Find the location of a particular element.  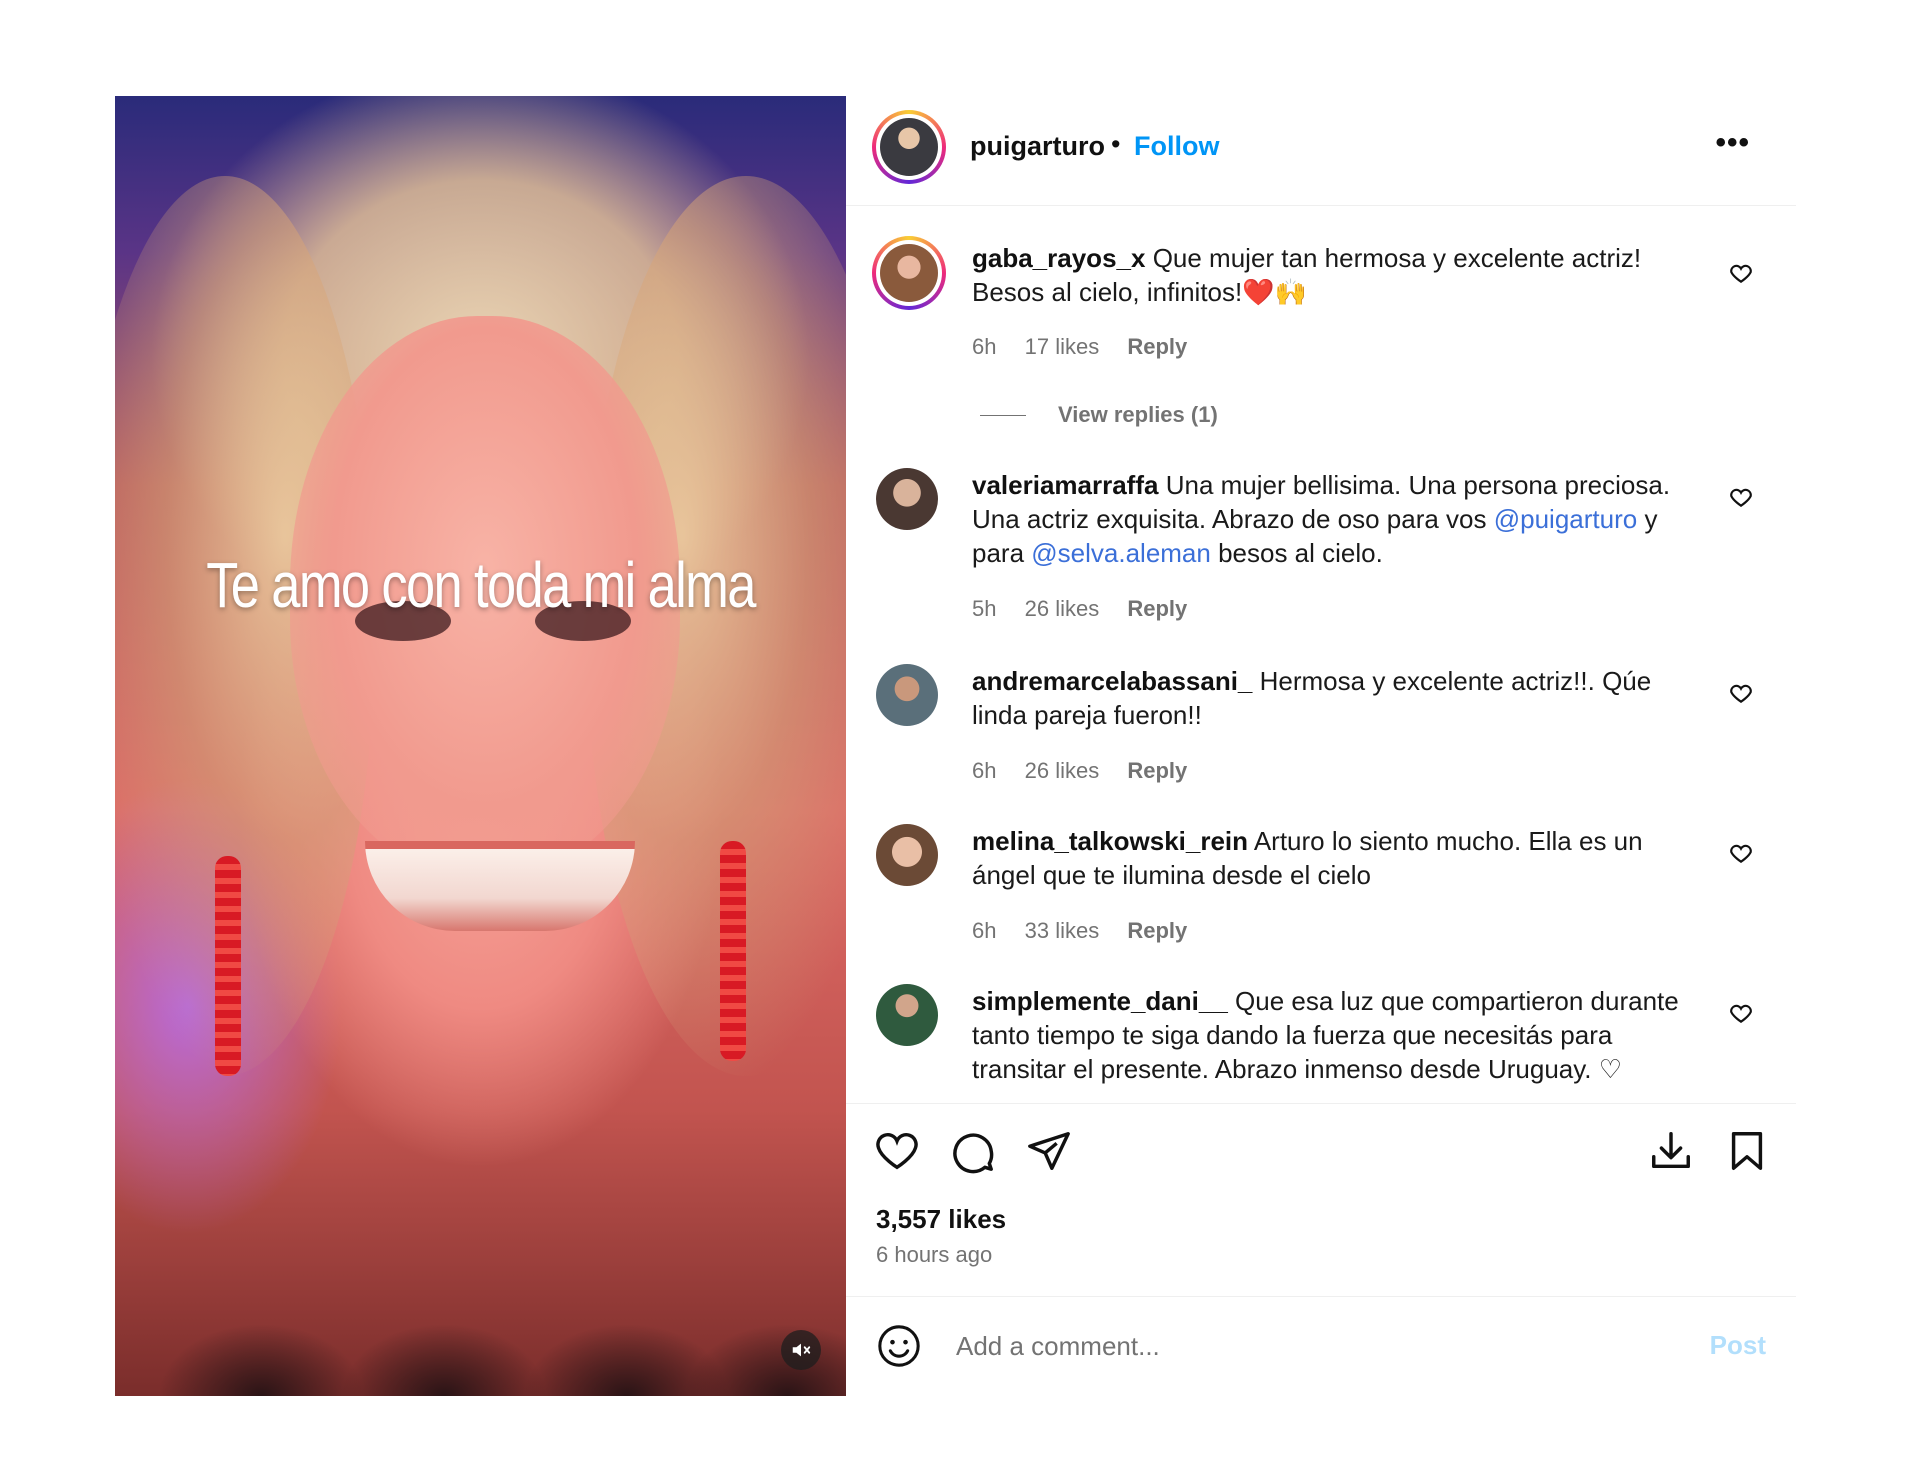

download-icon is located at coordinates (1671, 1151).